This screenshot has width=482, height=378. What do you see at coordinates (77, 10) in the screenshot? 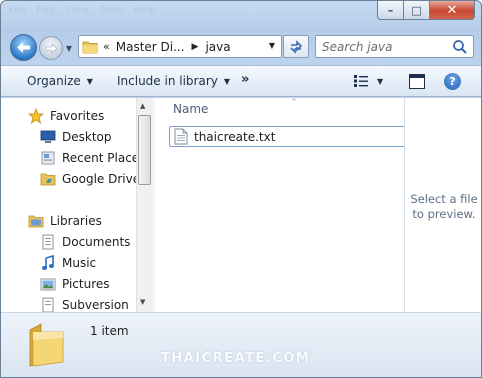
I see `menu-view: View` at bounding box center [77, 10].